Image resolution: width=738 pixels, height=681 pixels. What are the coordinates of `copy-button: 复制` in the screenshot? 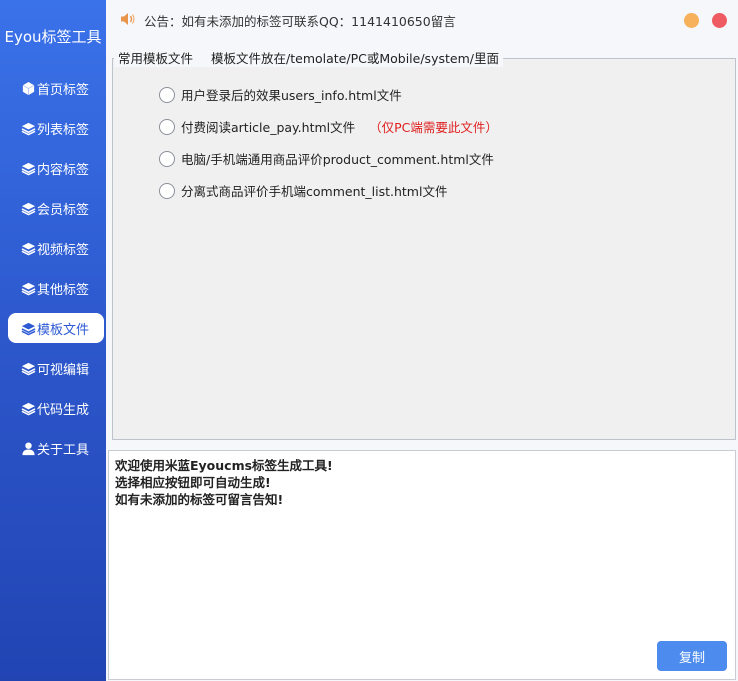 It's located at (692, 656).